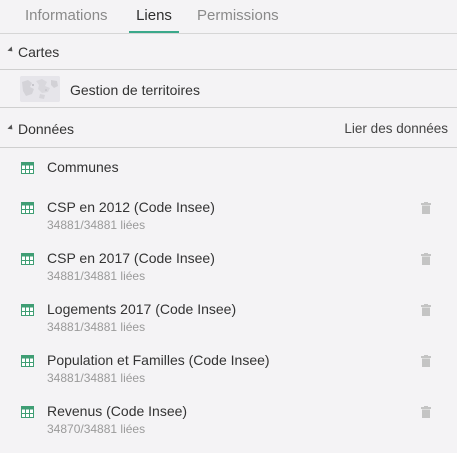 This screenshot has height=453, width=457. I want to click on map-item: Gestion de territoires, so click(228, 89).